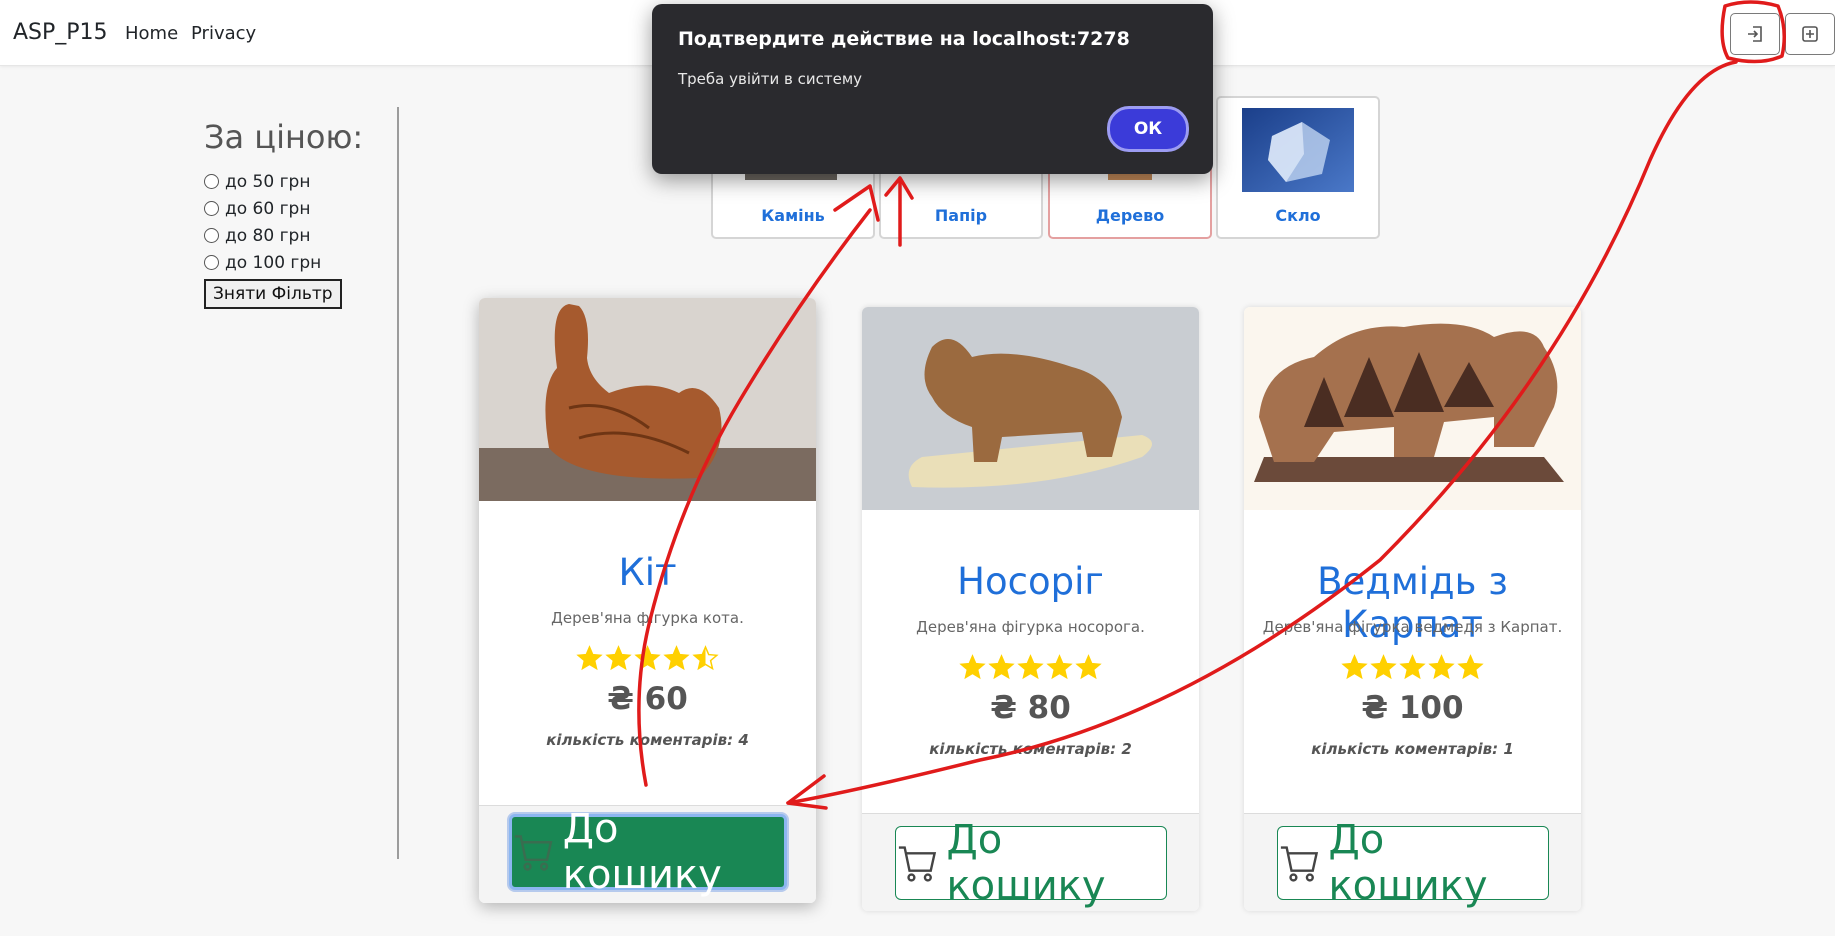 This screenshot has width=1835, height=936. Describe the element at coordinates (961, 215) in the screenshot. I see `category-label: Папір` at that location.